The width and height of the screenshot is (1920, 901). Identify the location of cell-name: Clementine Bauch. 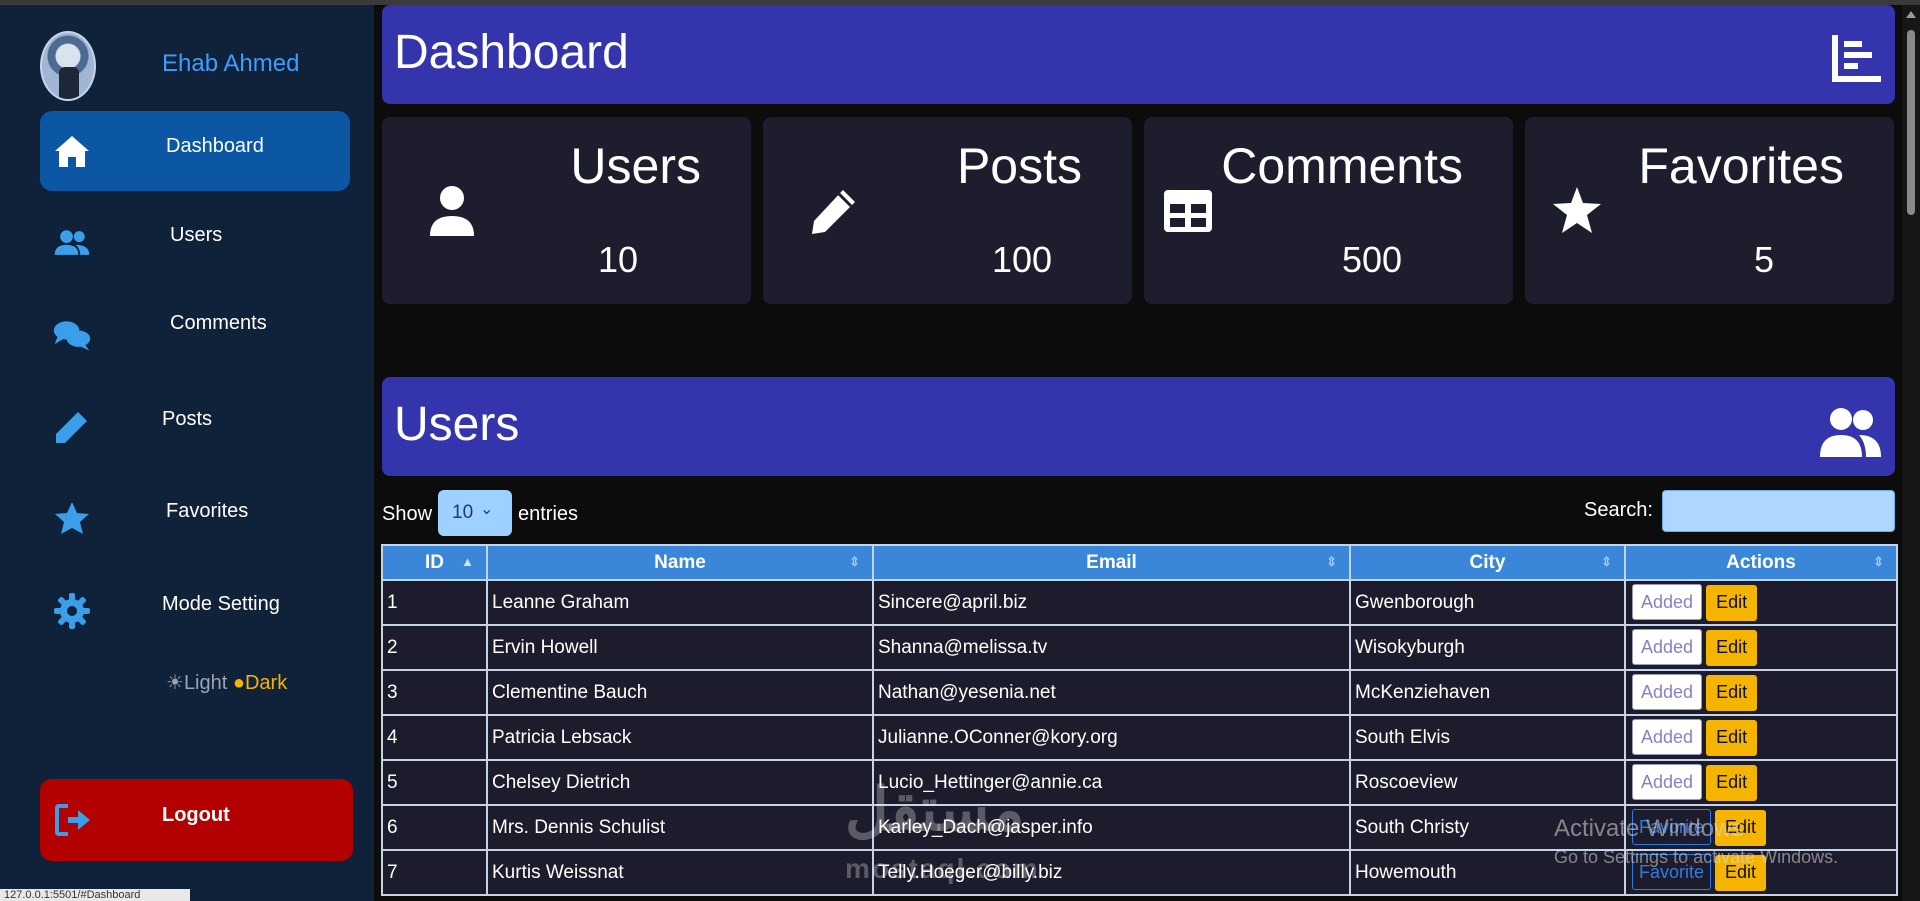
(680, 692).